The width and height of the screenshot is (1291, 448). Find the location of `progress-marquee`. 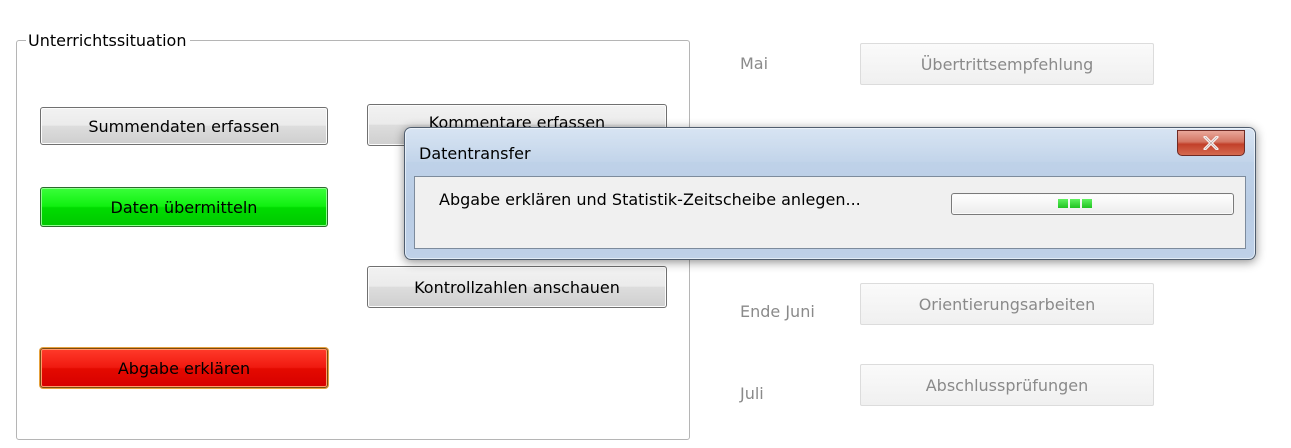

progress-marquee is located at coordinates (1075, 203).